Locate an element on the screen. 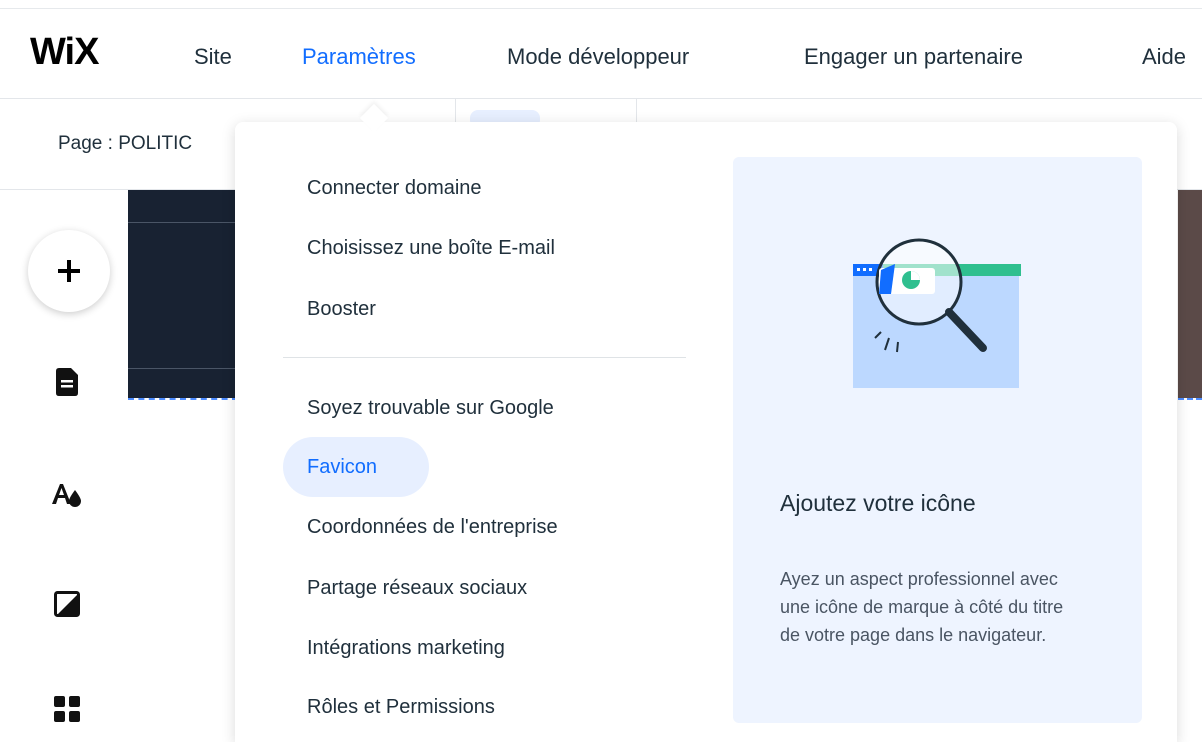 The image size is (1202, 742). page-icon is located at coordinates (67, 382).